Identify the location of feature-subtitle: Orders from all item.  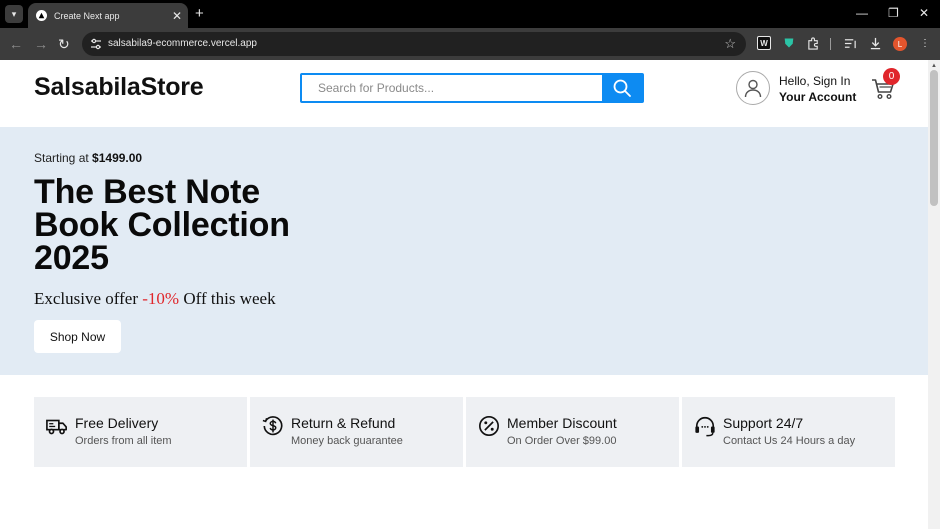
(123, 441).